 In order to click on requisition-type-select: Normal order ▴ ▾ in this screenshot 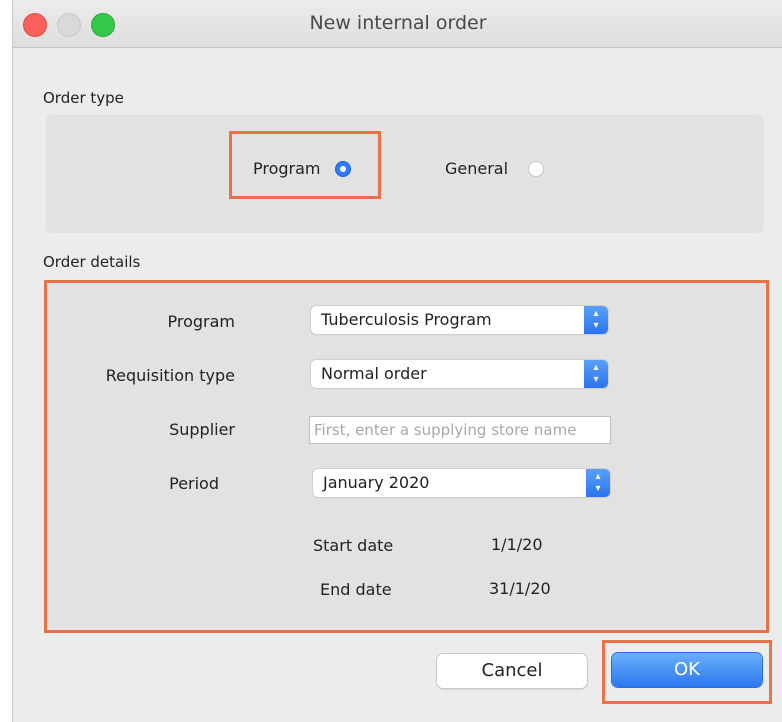, I will do `click(459, 374)`.